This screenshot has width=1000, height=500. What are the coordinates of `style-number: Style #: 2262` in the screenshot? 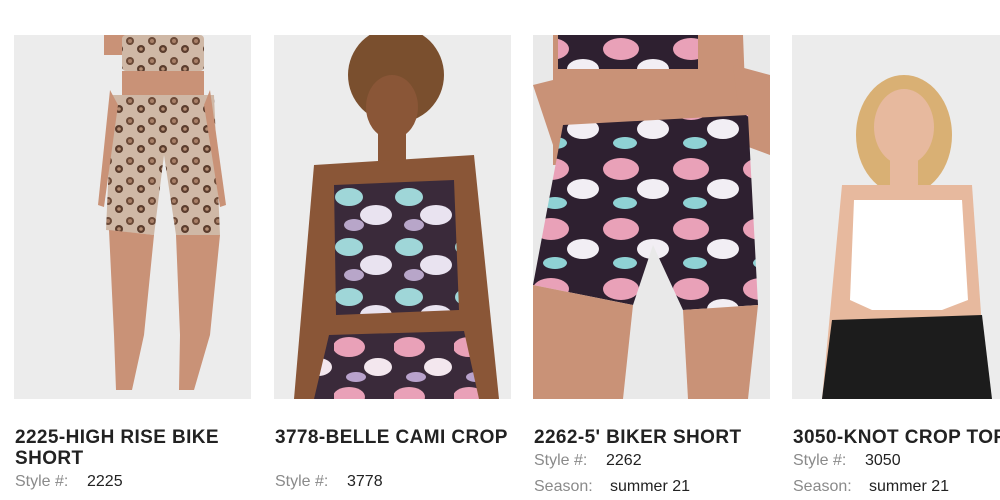 It's located at (588, 461).